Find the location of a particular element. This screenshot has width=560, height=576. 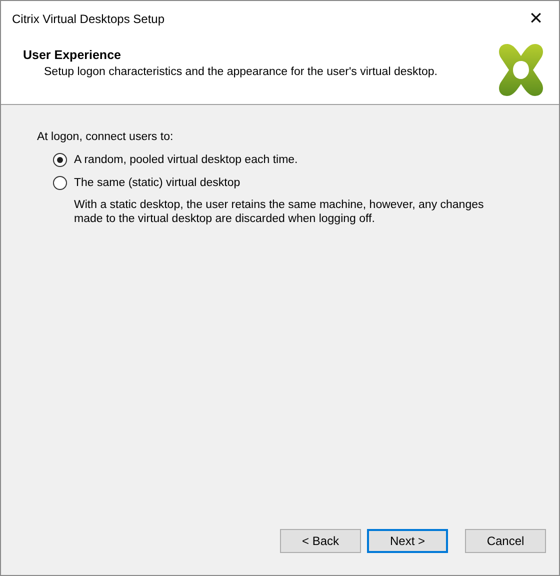

prompt-label: At logon, connect users to: is located at coordinates (105, 137).